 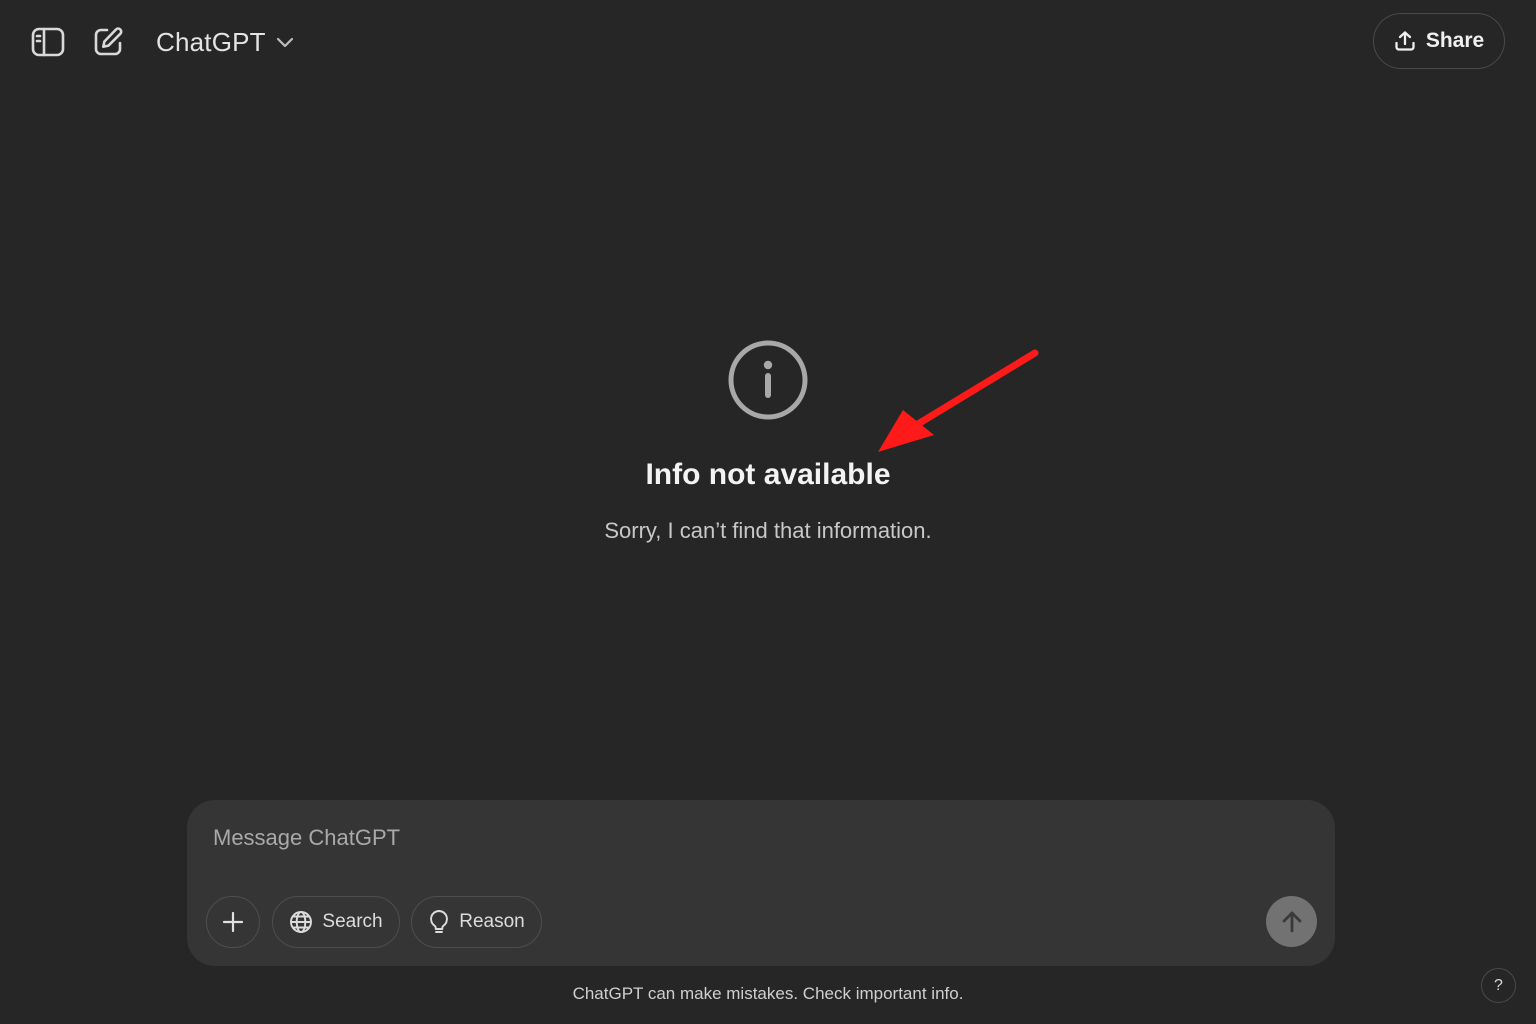 I want to click on send-button, so click(x=1291, y=921).